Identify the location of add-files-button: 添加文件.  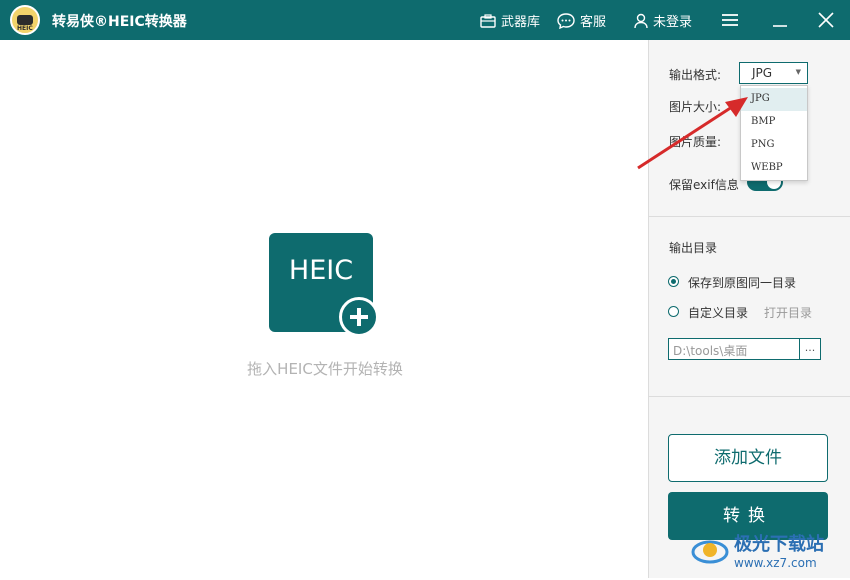
(748, 458).